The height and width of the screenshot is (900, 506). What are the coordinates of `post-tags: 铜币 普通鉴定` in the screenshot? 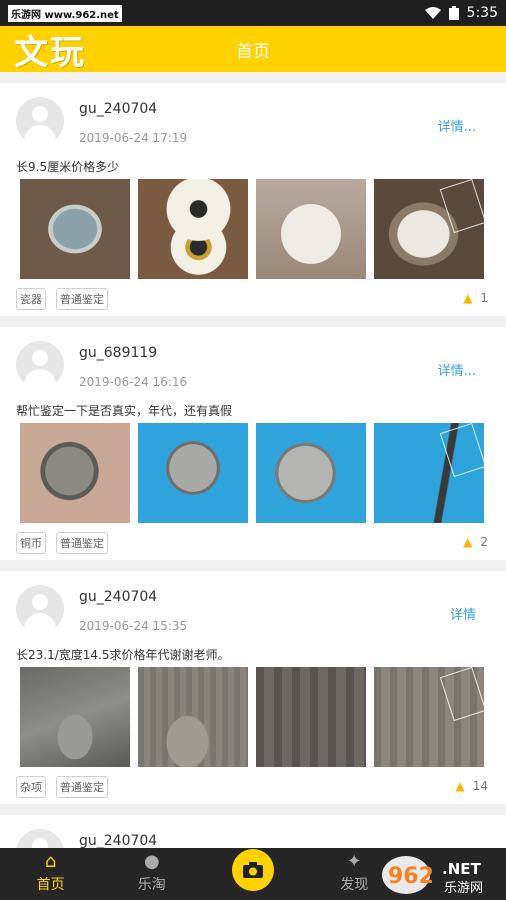 It's located at (62, 543).